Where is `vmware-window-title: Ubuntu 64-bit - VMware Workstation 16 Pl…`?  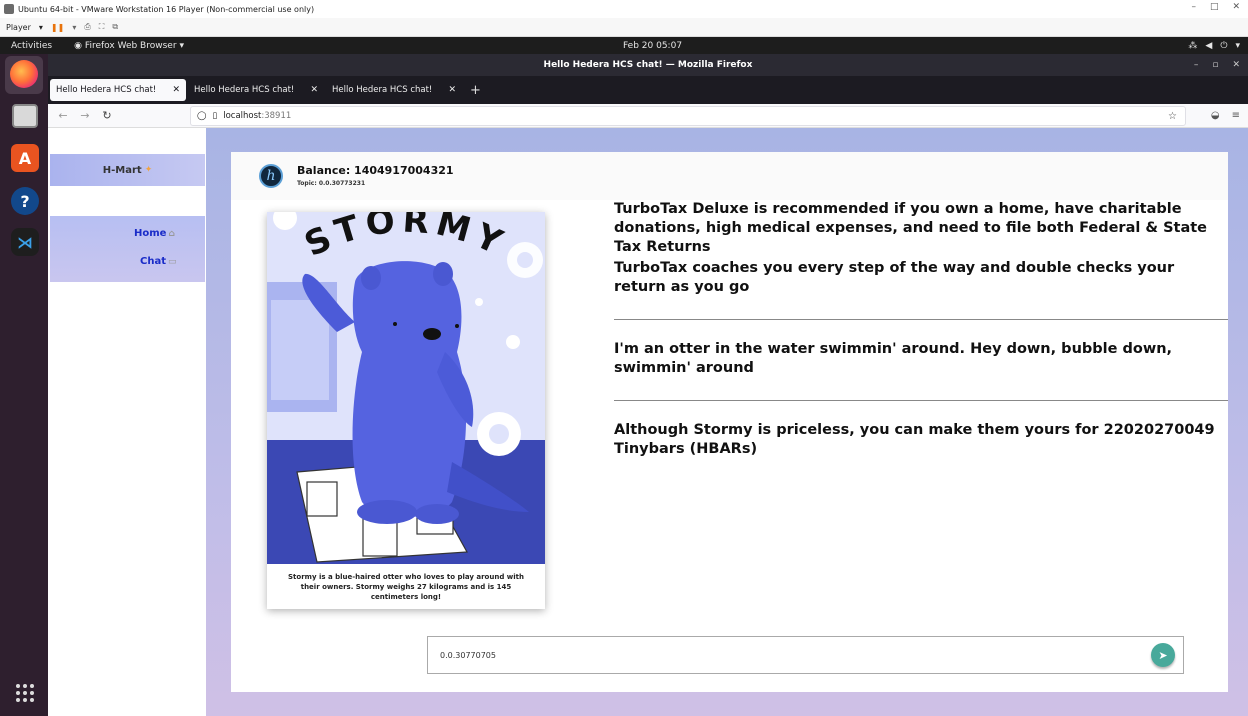 vmware-window-title: Ubuntu 64-bit - VMware Workstation 16 Pl… is located at coordinates (166, 9).